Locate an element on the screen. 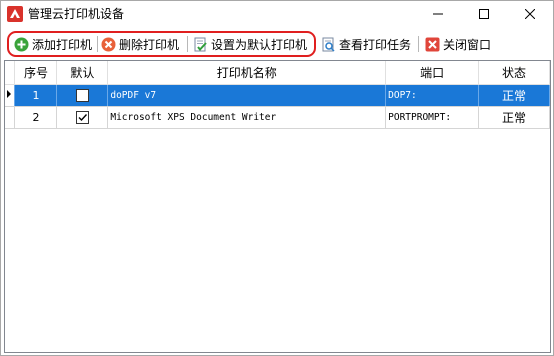 This screenshot has width=554, height=356. cell-port: DOP7: is located at coordinates (432, 95).